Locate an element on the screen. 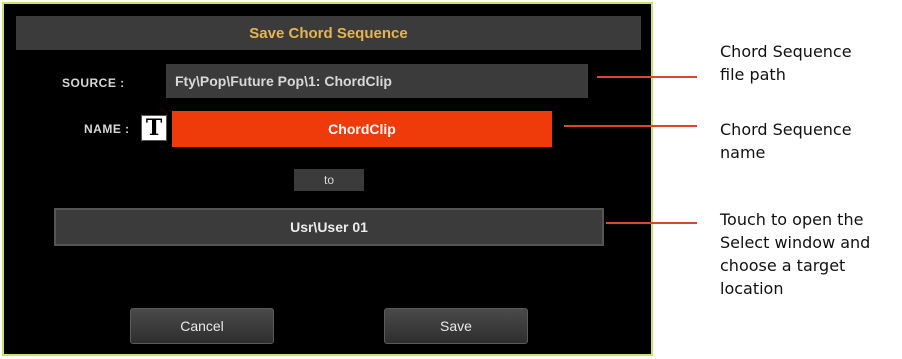 The image size is (902, 359). name-label: NAME : is located at coordinates (107, 129).